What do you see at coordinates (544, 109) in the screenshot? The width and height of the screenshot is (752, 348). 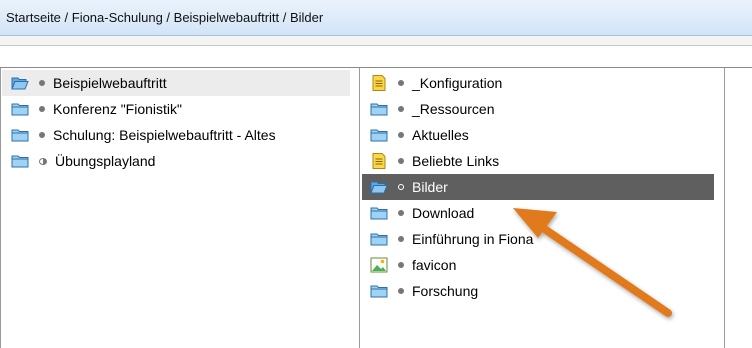 I see `right-item-ressourcen: _Ressourcen` at bounding box center [544, 109].